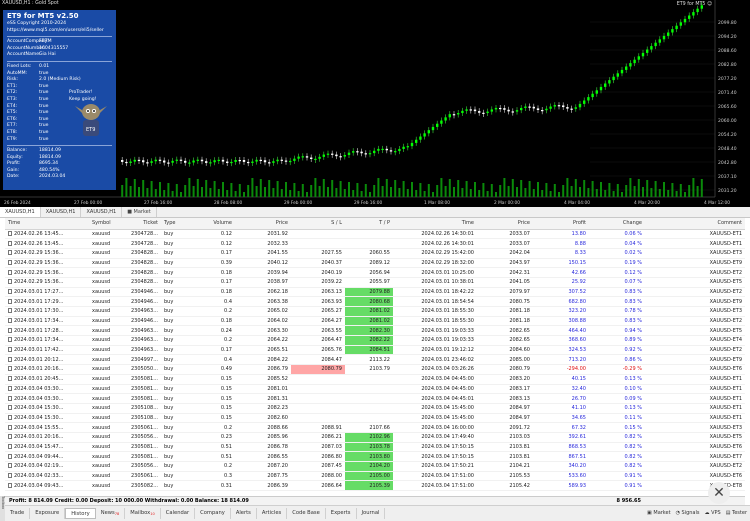 The height and width of the screenshot is (521, 750). I want to click on column-header: Profit, so click(561, 224).